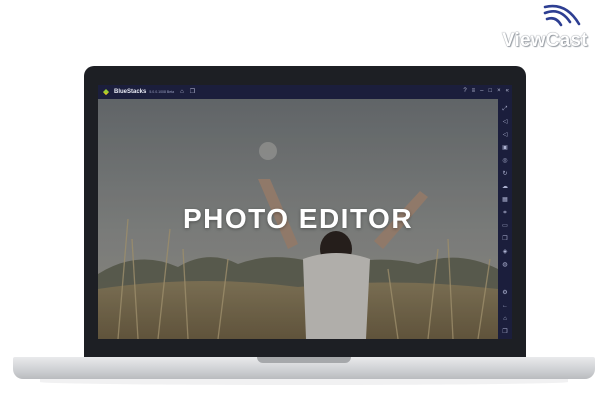  Describe the element at coordinates (505, 332) in the screenshot. I see `recent-apps-icon: ❐` at that location.